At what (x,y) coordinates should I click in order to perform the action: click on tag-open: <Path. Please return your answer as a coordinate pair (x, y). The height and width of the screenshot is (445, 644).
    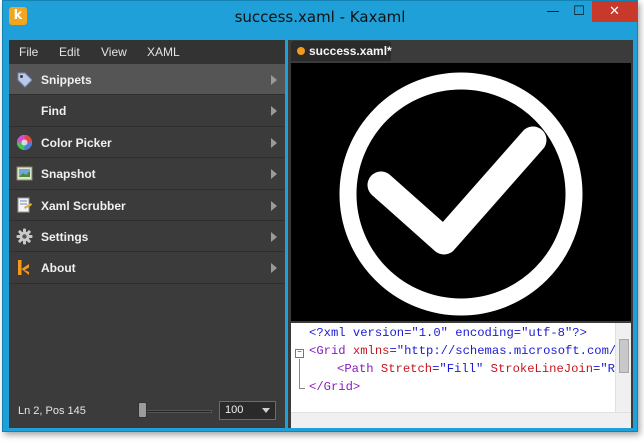
    Looking at the image, I should click on (359, 369).